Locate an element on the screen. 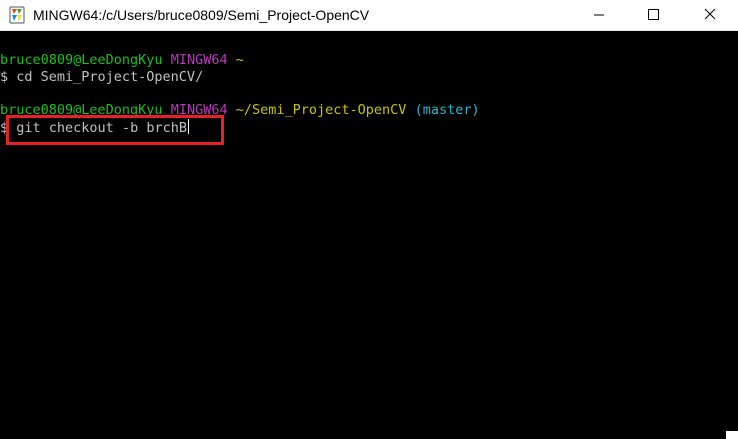 This screenshot has height=439, width=738. close-icon is located at coordinates (710, 14).